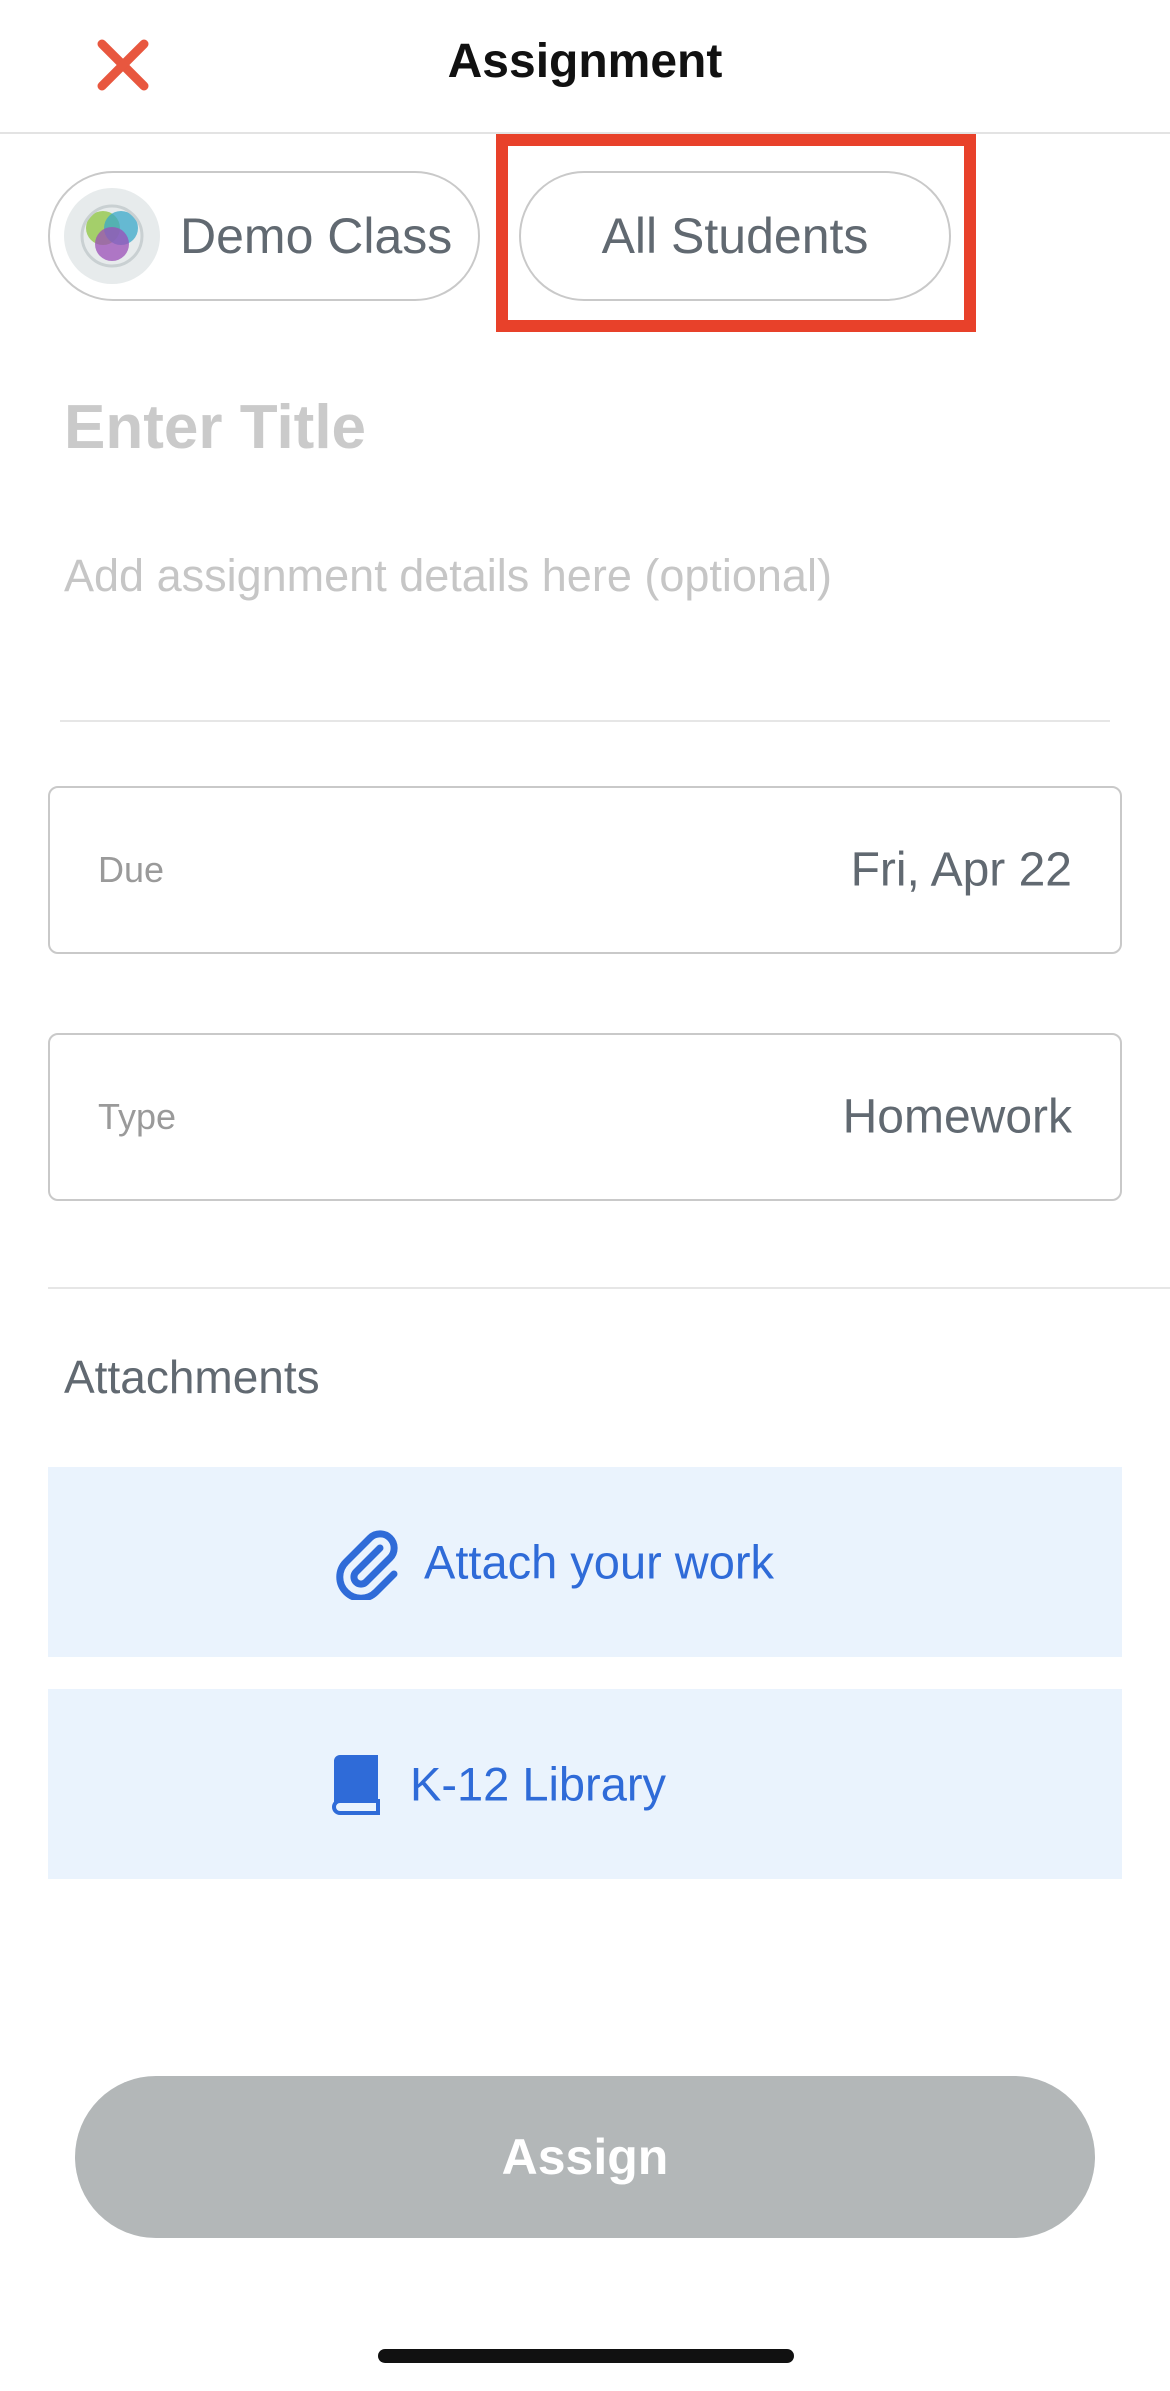  Describe the element at coordinates (367, 1565) in the screenshot. I see `paperclip-icon` at that location.